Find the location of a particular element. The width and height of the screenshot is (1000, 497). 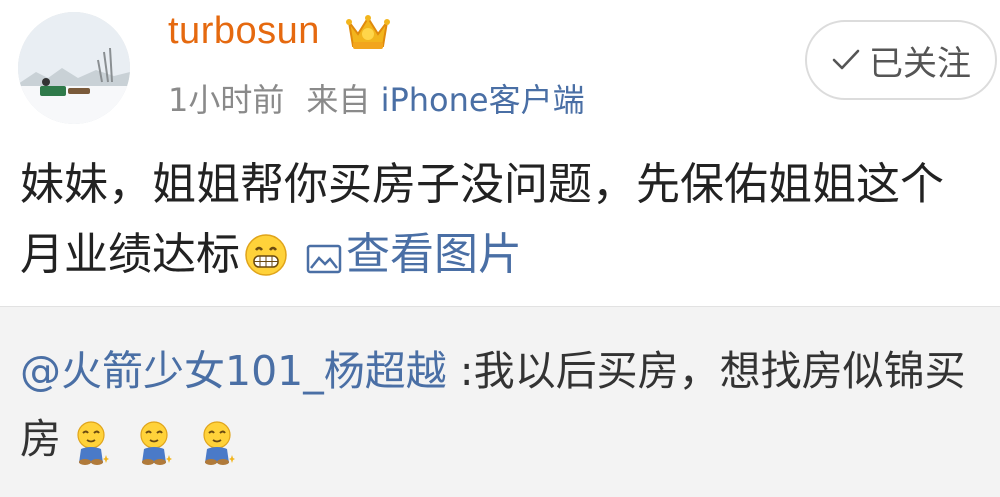

follow-button: 已关注 is located at coordinates (901, 60).